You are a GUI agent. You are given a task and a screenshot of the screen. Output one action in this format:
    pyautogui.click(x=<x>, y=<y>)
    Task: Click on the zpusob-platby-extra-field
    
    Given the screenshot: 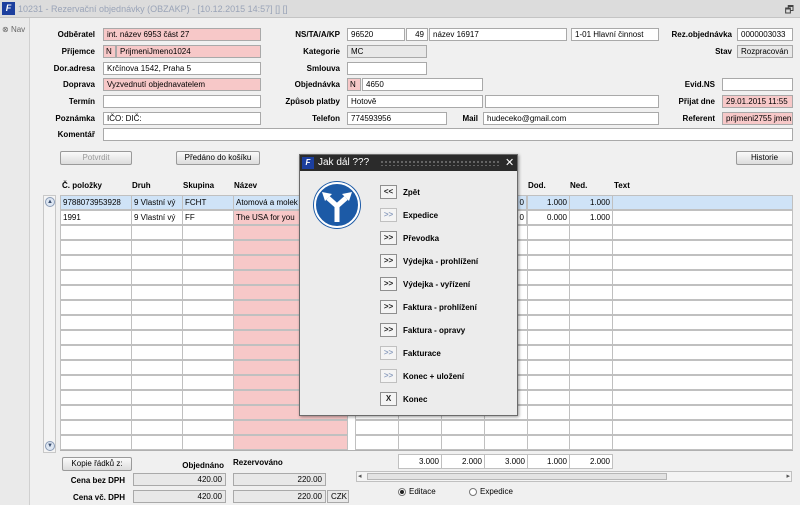 What is the action you would take?
    pyautogui.click(x=572, y=101)
    